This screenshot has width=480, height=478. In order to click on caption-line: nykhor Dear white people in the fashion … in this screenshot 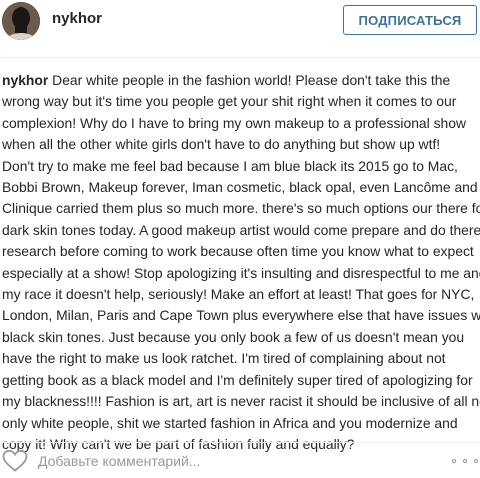, I will do `click(240, 80)`.